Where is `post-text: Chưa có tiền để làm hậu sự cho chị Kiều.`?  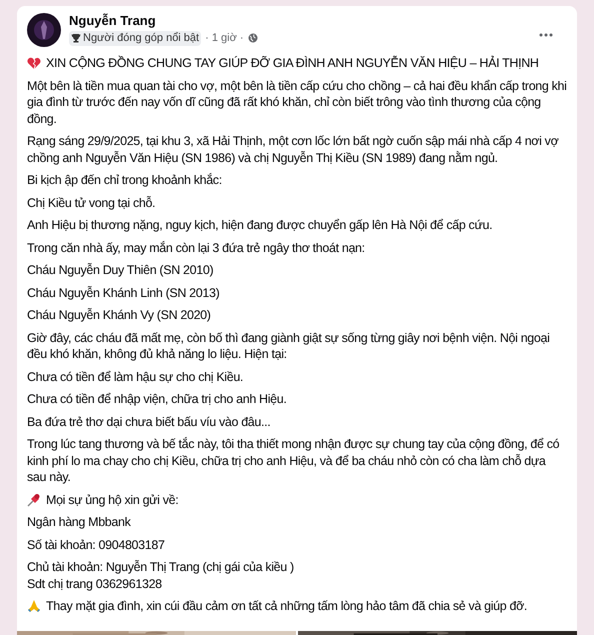
post-text: Chưa có tiền để làm hậu sự cho chị Kiều. is located at coordinates (135, 376).